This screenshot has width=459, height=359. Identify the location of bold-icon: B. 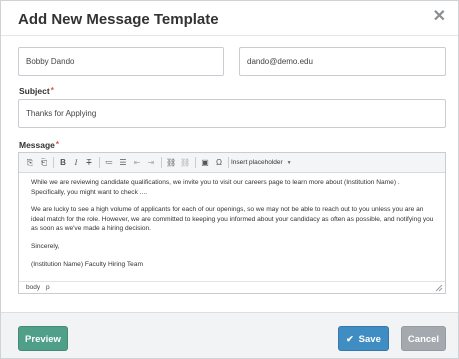
(63, 162).